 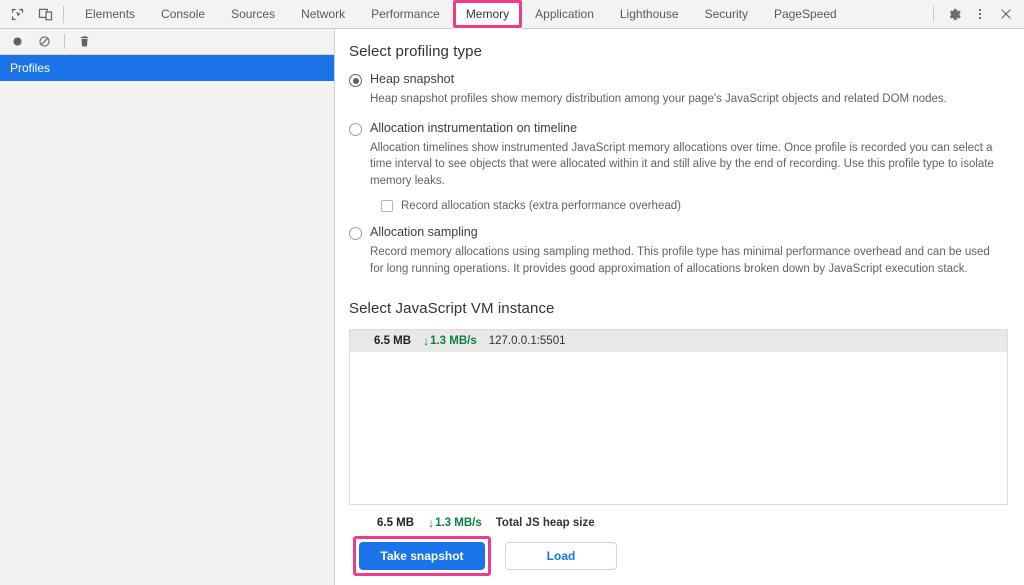 I want to click on tab-label: Application, so click(x=564, y=14).